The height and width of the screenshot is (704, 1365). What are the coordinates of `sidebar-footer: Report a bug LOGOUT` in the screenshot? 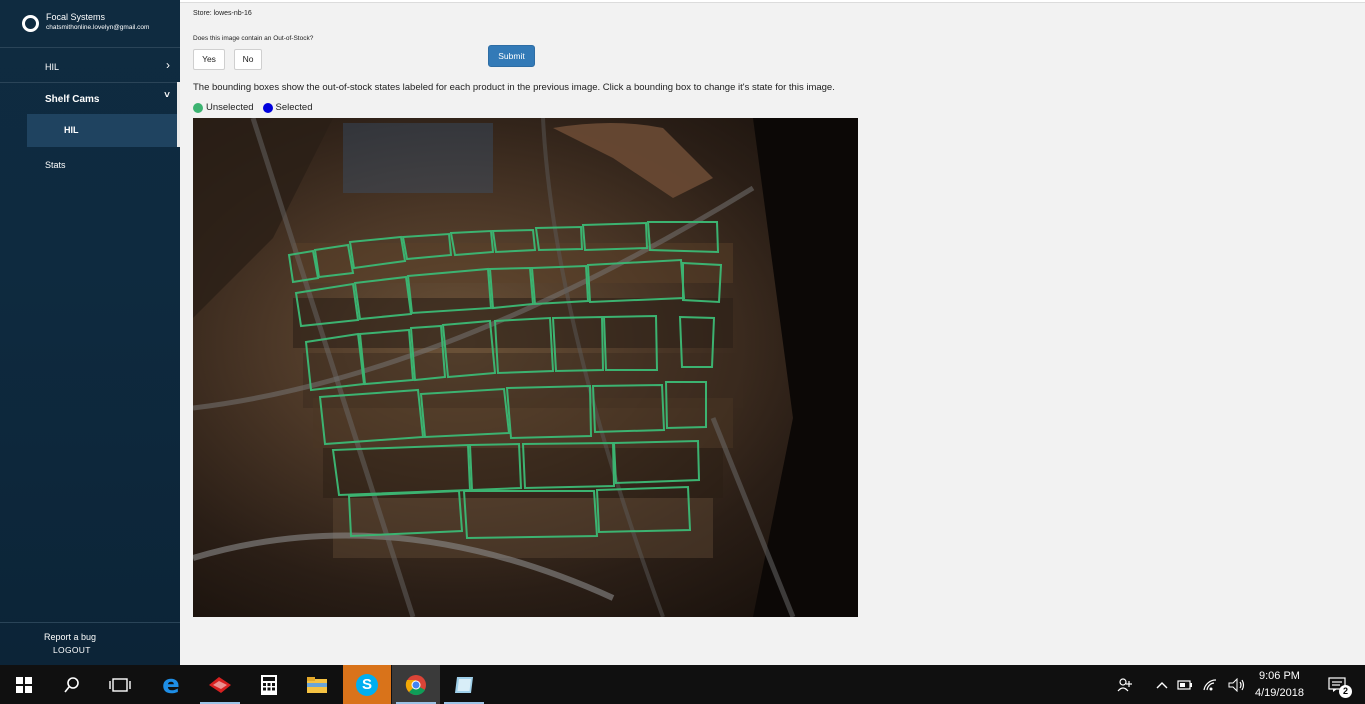 It's located at (90, 643).